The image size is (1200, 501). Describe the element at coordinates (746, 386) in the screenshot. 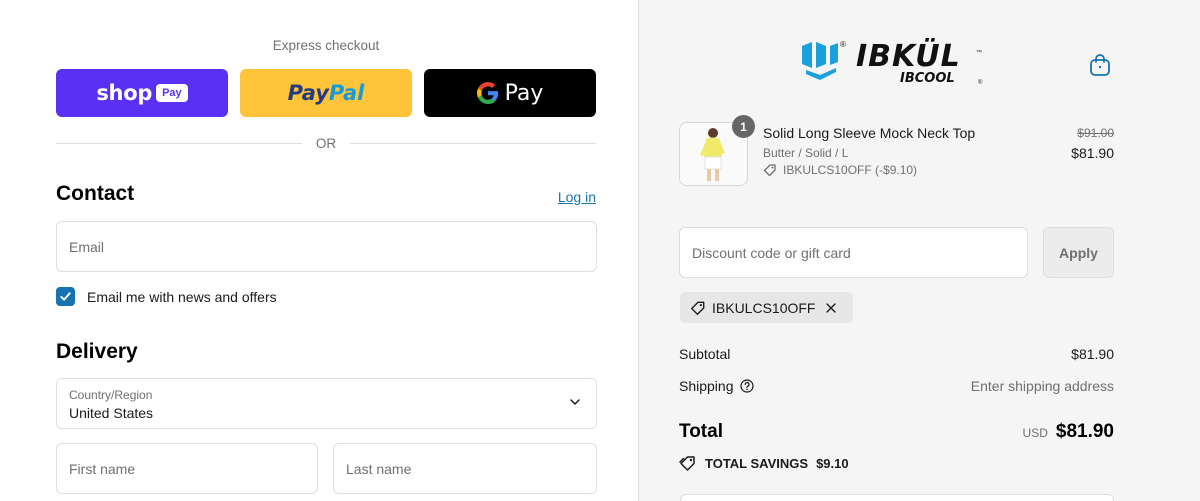

I see `help-circle-icon` at that location.